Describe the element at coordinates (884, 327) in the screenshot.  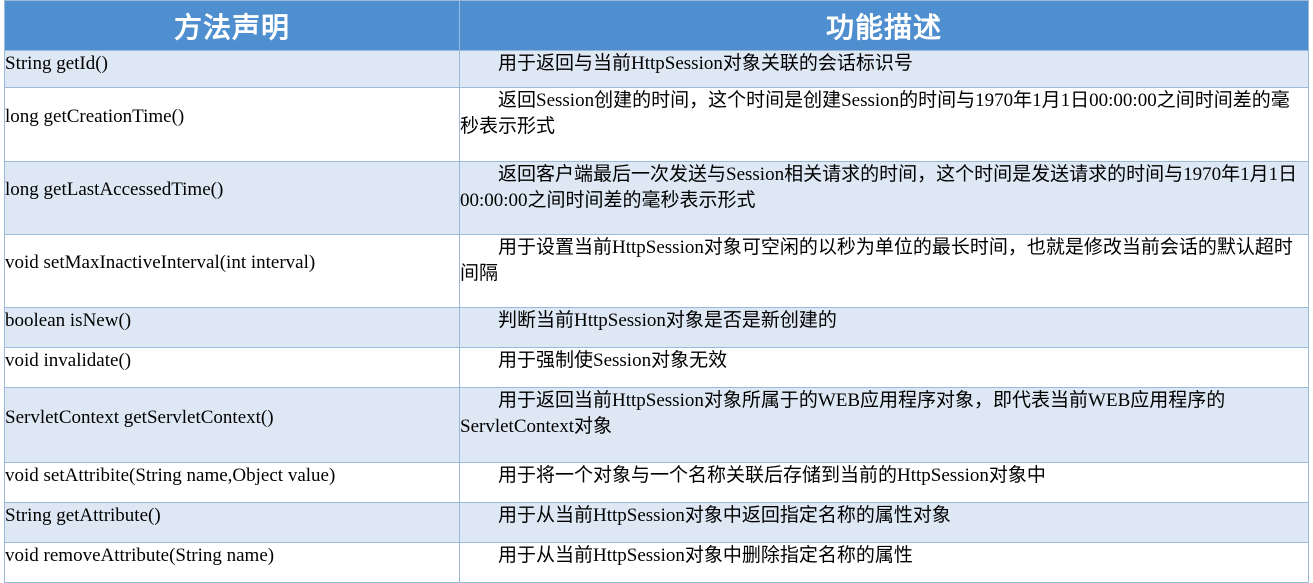
I see `description-cell: 判断当前HttpSession对象是否是新创建的` at that location.